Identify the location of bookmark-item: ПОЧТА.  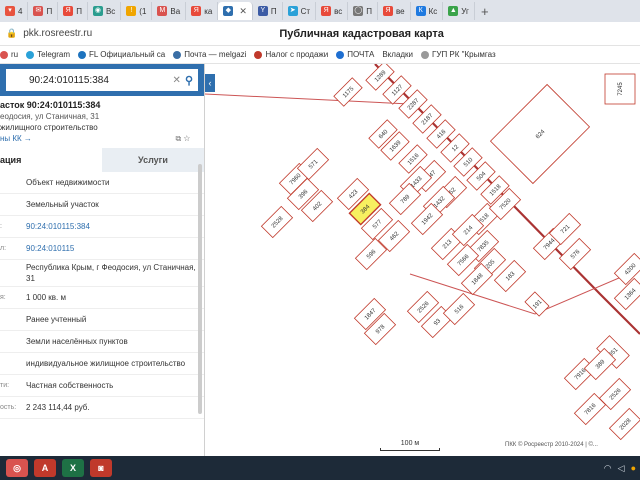
(355, 54).